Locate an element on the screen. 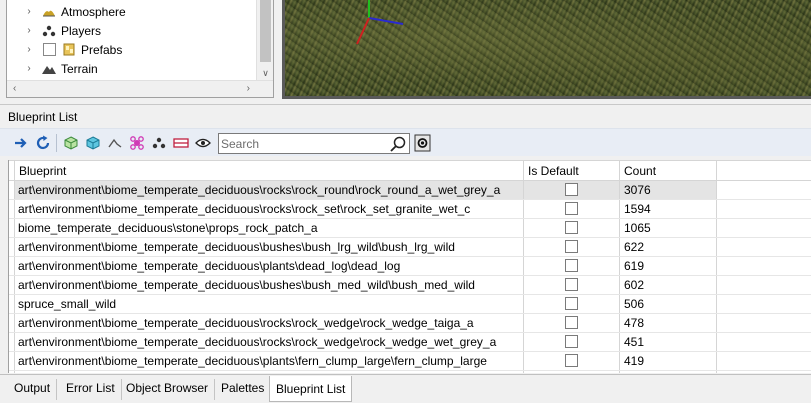 The height and width of the screenshot is (403, 811). cell-count: 506 is located at coordinates (668, 304).